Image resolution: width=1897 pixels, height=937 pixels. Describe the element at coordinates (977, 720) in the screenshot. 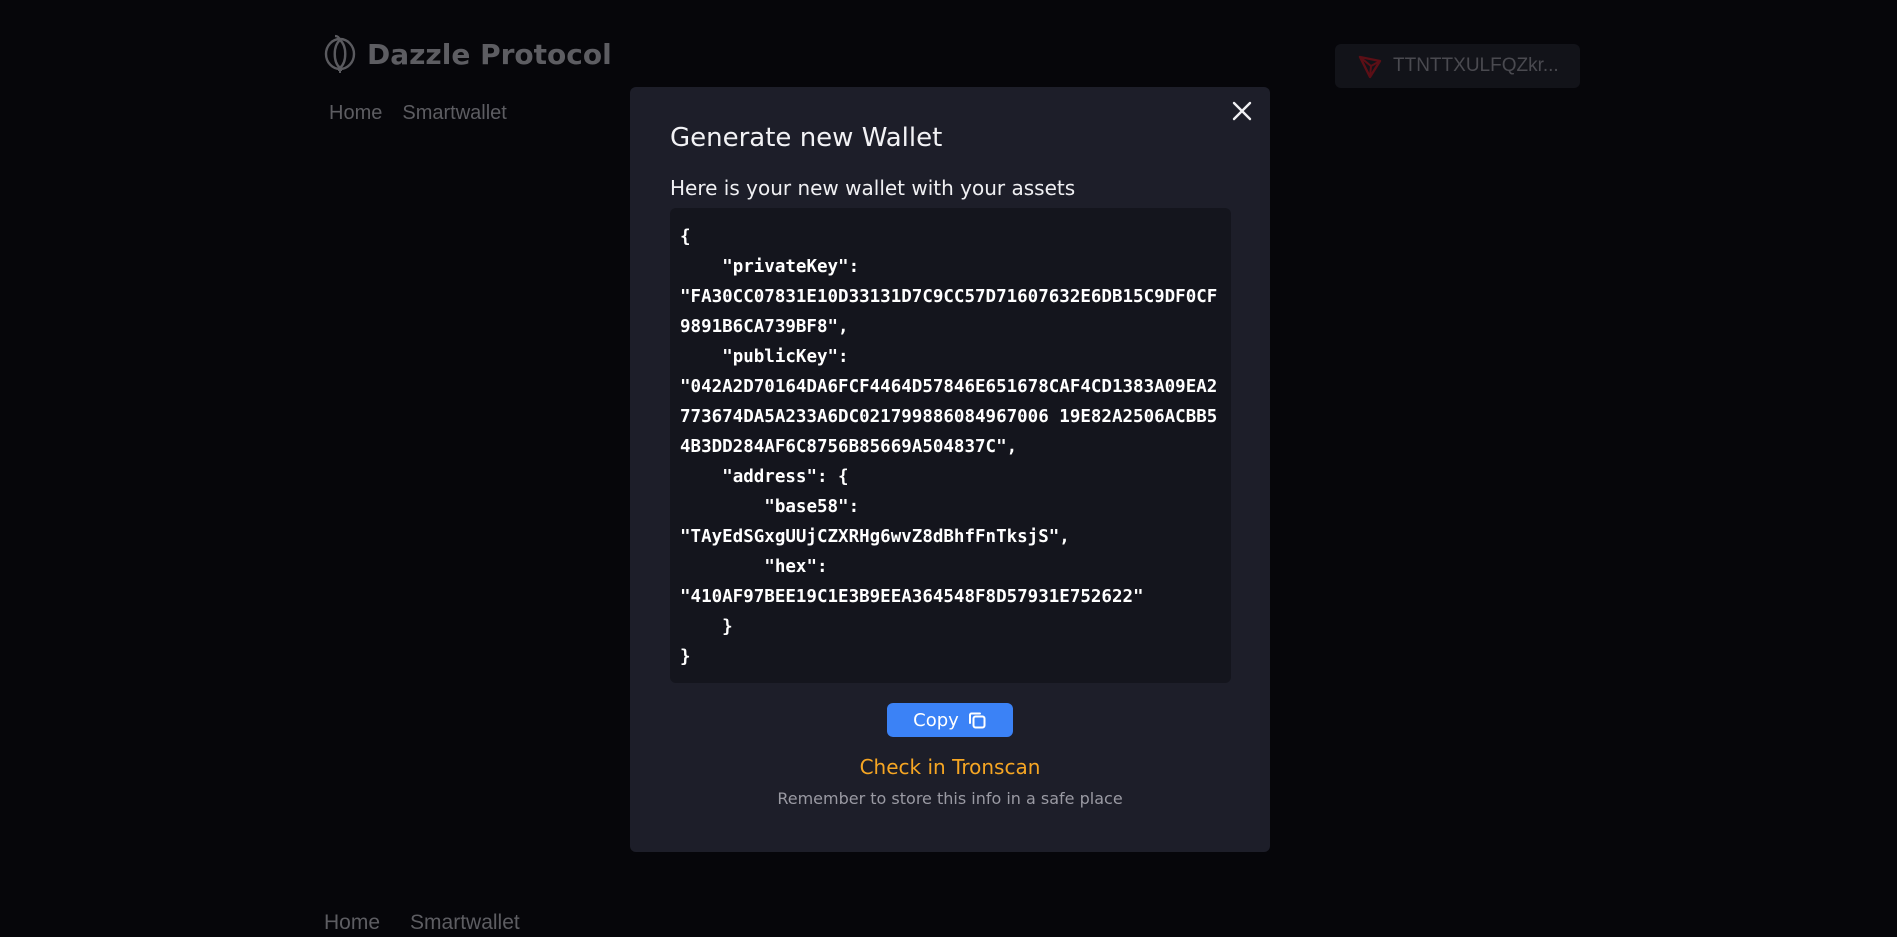

I see `copy-icon` at that location.